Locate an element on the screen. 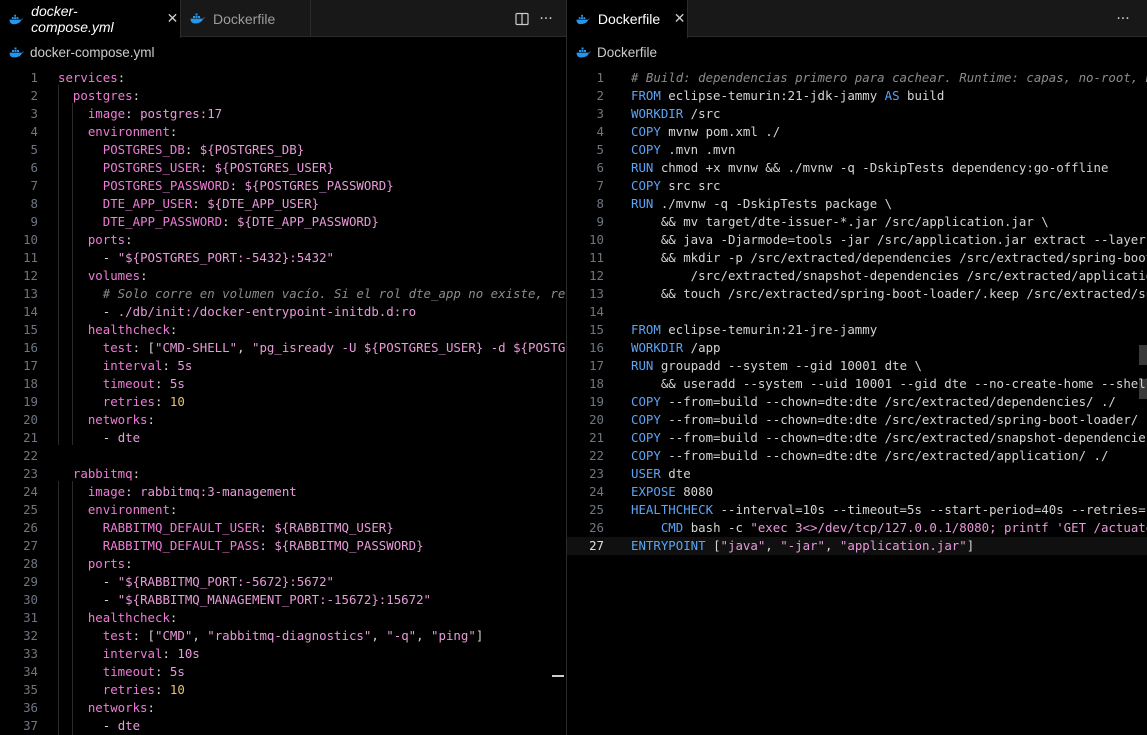 This screenshot has height=735, width=1147. code-line: 23 USER dte is located at coordinates (857, 474).